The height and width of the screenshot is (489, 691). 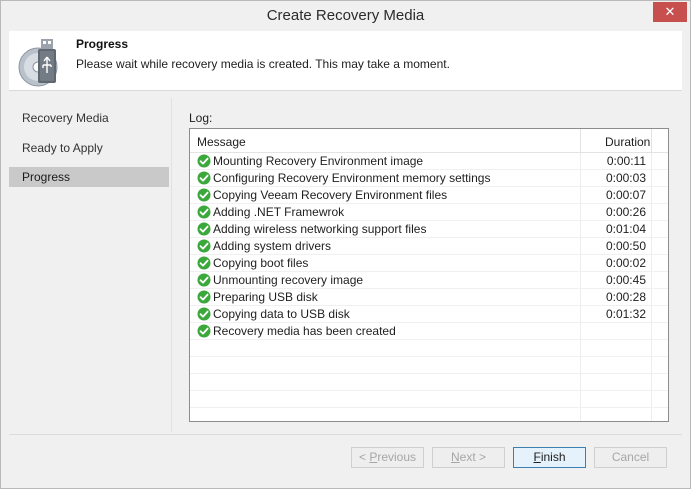 What do you see at coordinates (455, 457) in the screenshot?
I see `next-mnemonic: N` at bounding box center [455, 457].